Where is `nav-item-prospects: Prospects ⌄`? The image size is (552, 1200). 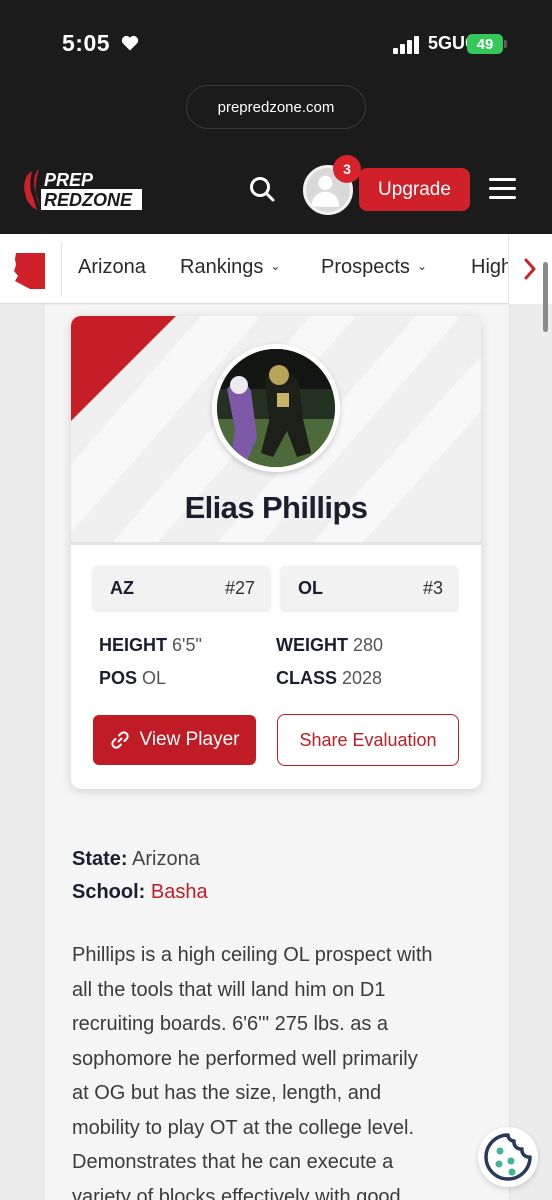
nav-item-prospects: Prospects ⌄ is located at coordinates (374, 267).